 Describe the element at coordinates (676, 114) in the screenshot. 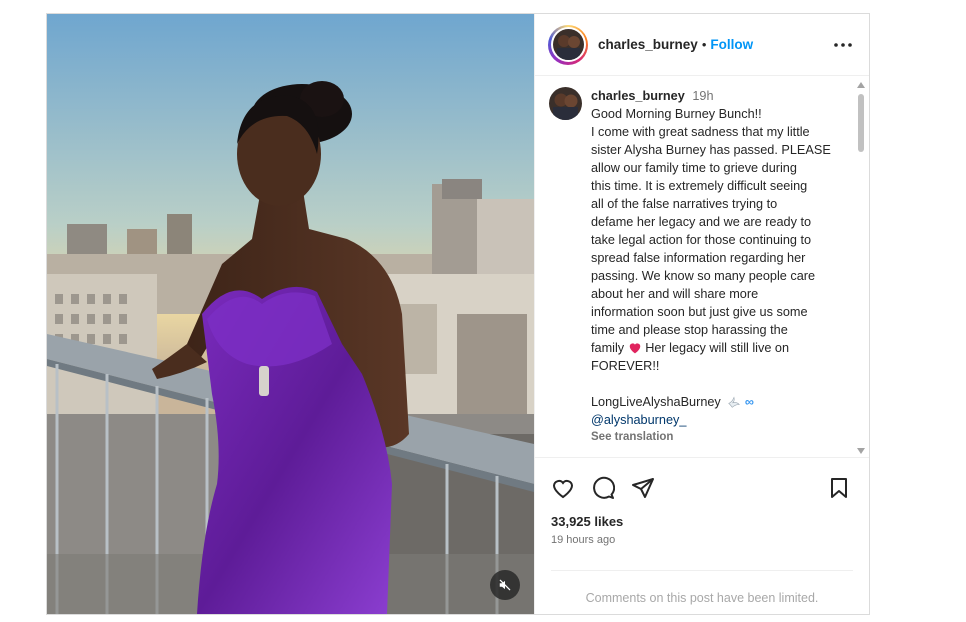

I see `caption-line: Good Morning Burney Bunch!!` at that location.